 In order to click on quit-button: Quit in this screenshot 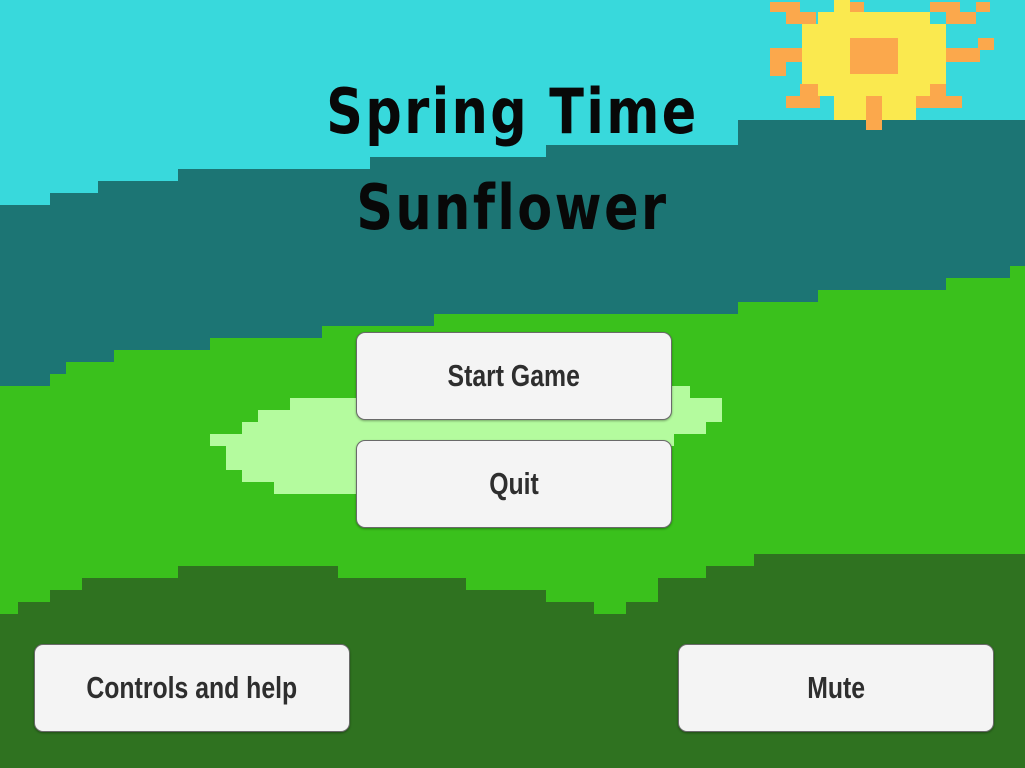, I will do `click(514, 484)`.